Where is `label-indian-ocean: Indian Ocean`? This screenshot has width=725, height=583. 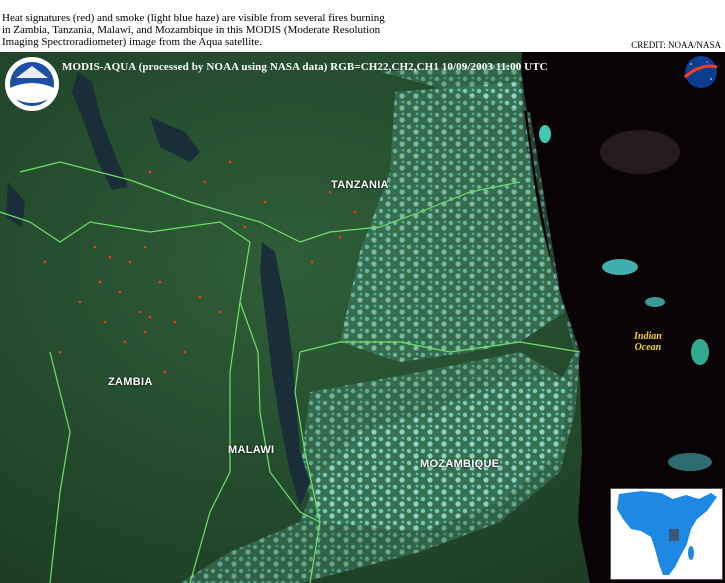 label-indian-ocean: Indian Ocean is located at coordinates (648, 342).